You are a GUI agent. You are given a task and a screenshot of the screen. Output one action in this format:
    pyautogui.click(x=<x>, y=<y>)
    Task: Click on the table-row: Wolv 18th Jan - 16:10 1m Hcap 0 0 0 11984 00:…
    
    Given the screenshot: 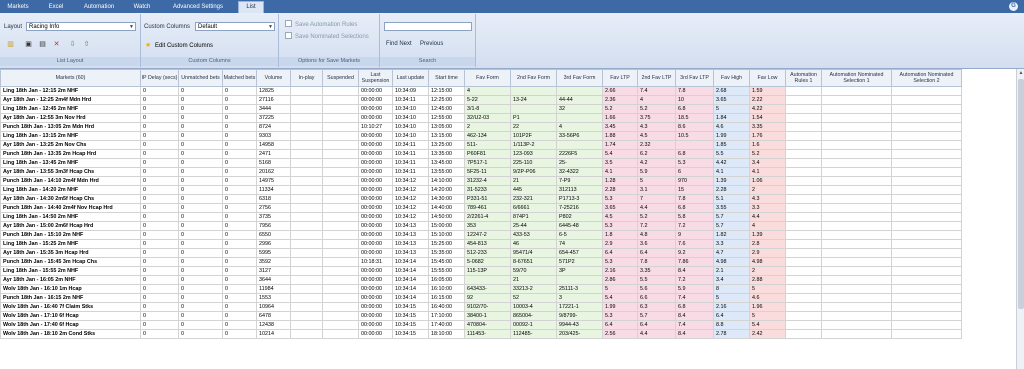 What is the action you would take?
    pyautogui.click(x=481, y=289)
    